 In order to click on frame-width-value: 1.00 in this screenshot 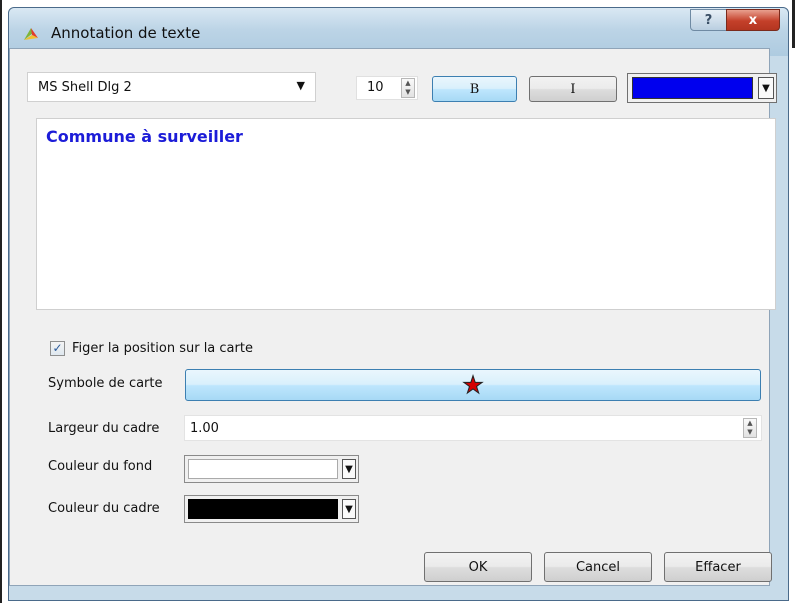, I will do `click(204, 428)`.